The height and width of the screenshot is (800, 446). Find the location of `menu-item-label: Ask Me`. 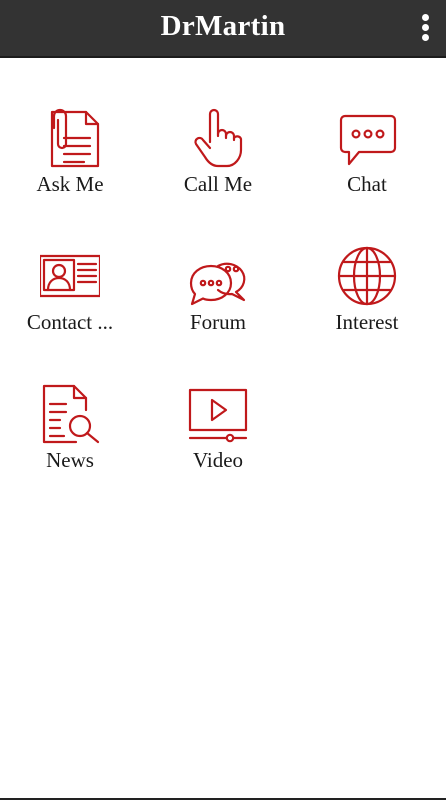

menu-item-label: Ask Me is located at coordinates (70, 184).